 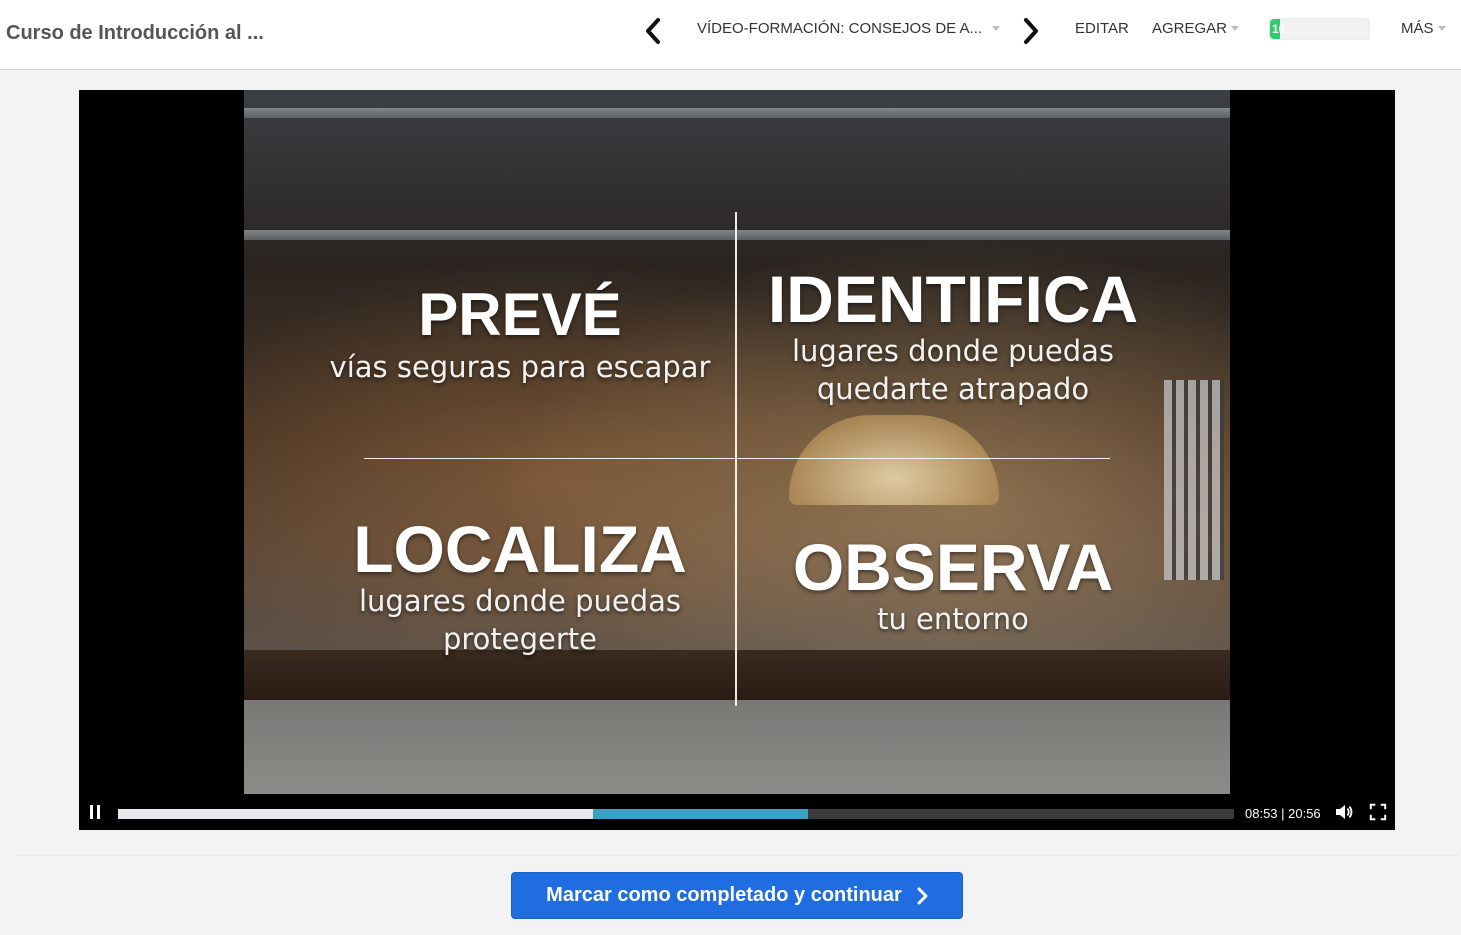 I want to click on quadrant-title: LOCALIZA, so click(x=520, y=549).